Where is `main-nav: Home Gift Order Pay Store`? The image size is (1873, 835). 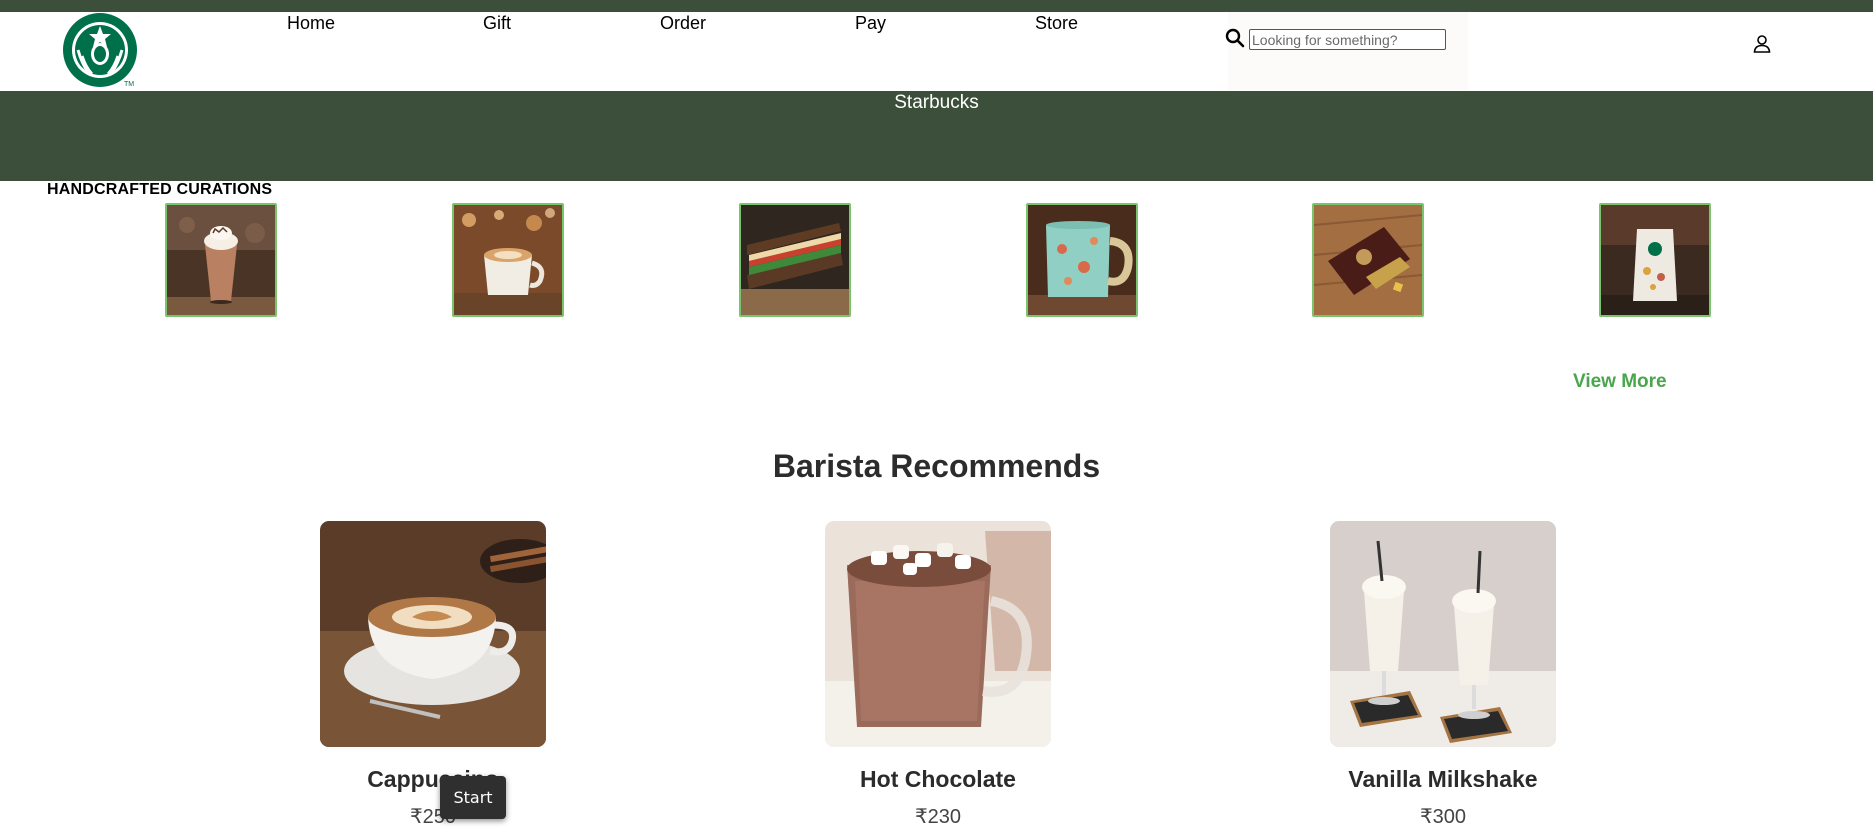
main-nav: Home Gift Order Pay Store is located at coordinates (600, 25).